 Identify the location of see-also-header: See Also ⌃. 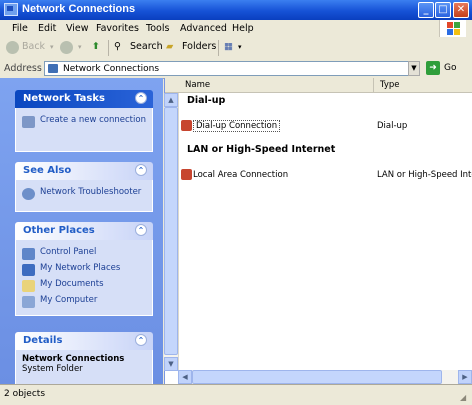
(84, 171).